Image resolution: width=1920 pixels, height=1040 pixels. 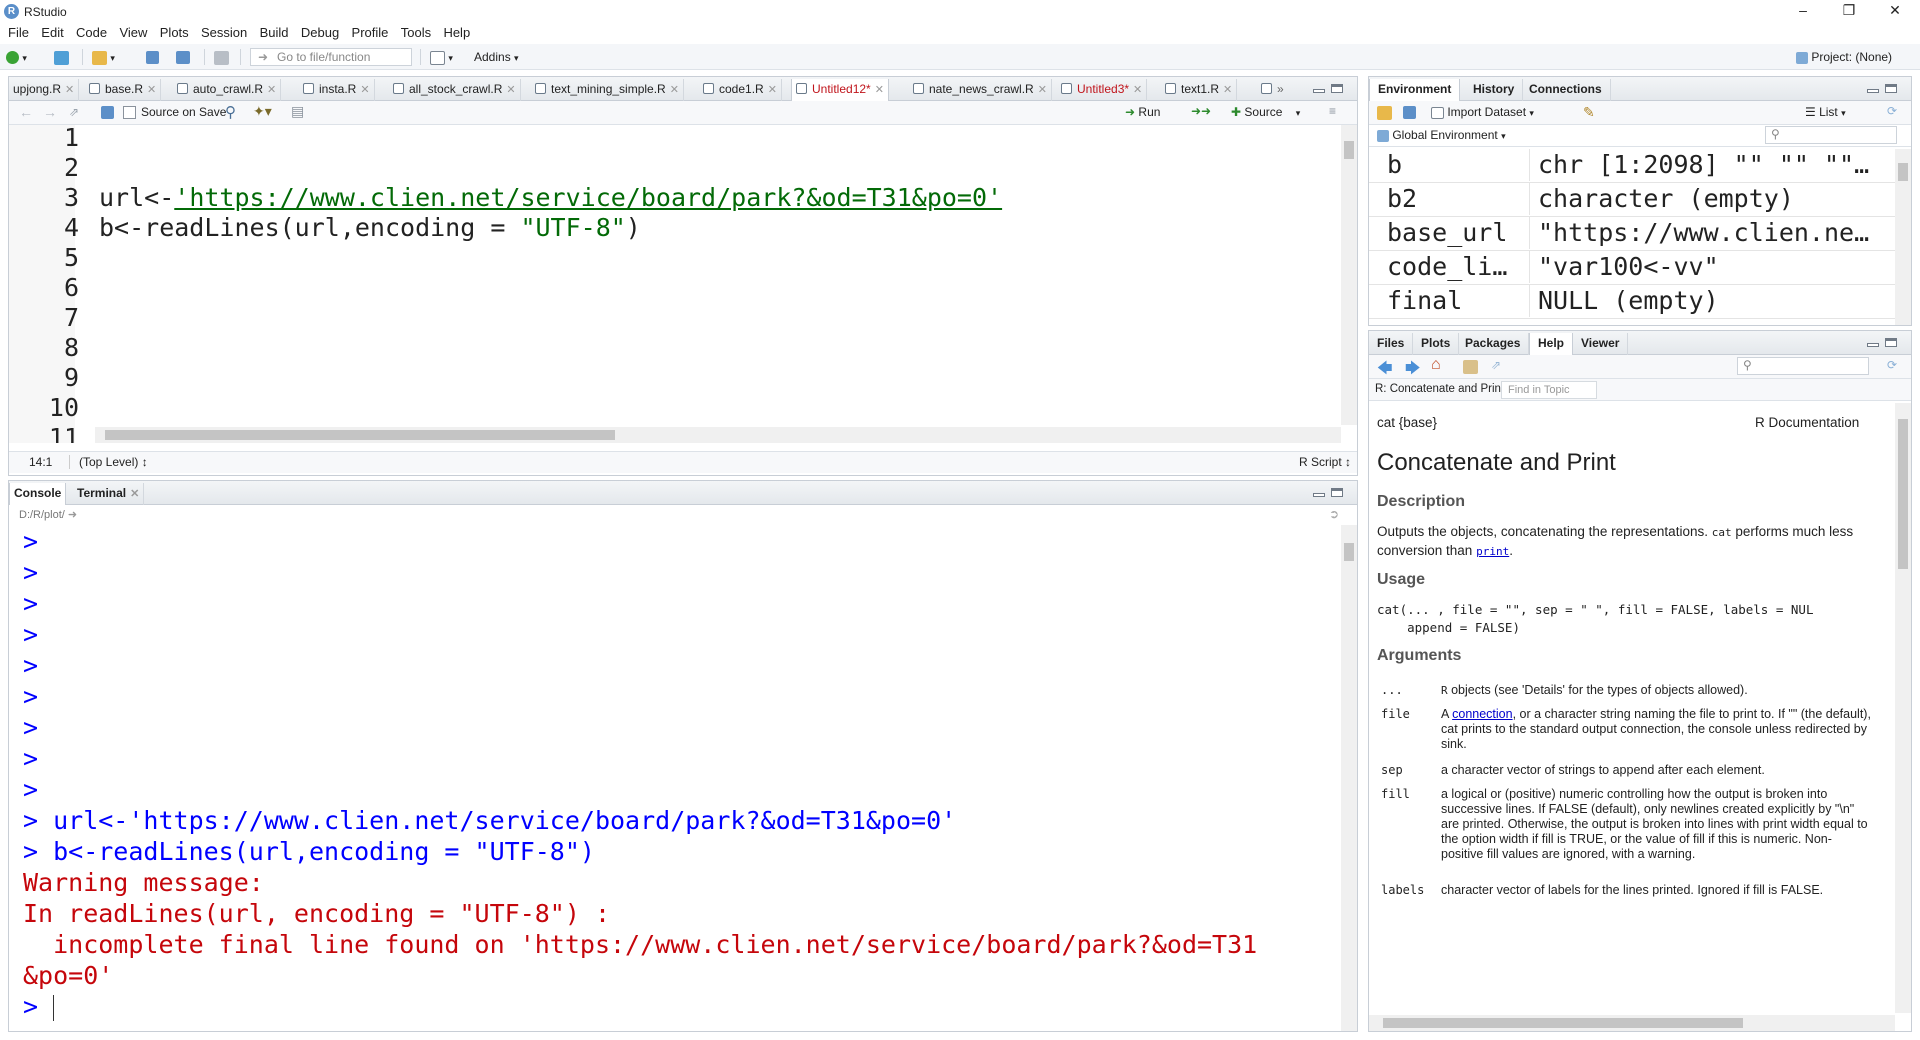 I want to click on tab-plots: Plots, so click(x=1436, y=344).